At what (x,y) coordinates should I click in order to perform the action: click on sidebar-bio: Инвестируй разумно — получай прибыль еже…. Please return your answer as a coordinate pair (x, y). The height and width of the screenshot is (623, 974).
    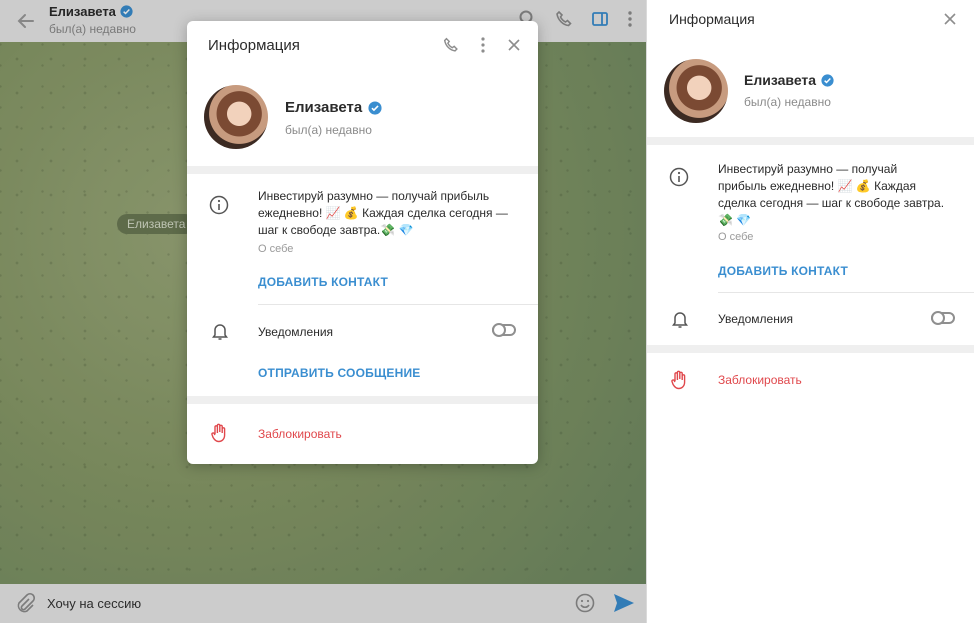
    Looking at the image, I should click on (838, 195).